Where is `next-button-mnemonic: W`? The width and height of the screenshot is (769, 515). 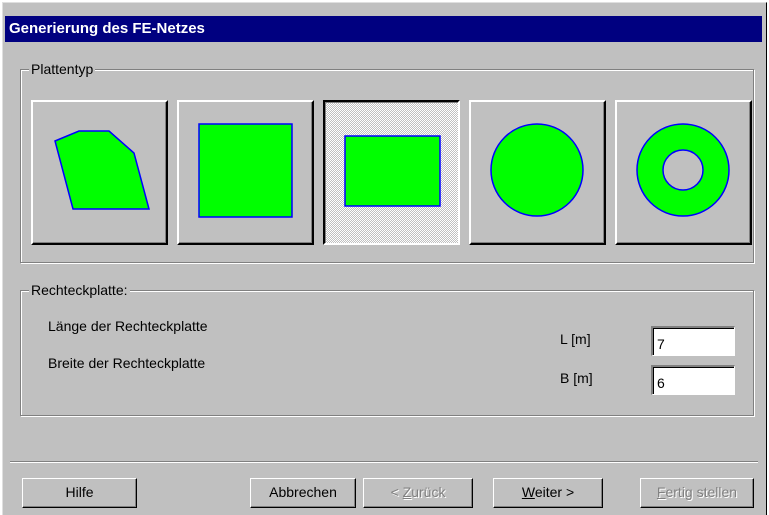 next-button-mnemonic: W is located at coordinates (528, 492).